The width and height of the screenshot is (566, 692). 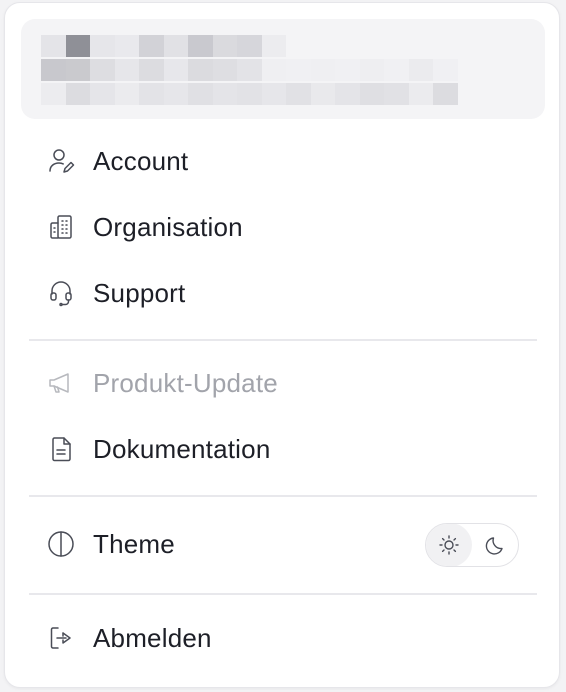 I want to click on megaphone-icon, so click(x=61, y=383).